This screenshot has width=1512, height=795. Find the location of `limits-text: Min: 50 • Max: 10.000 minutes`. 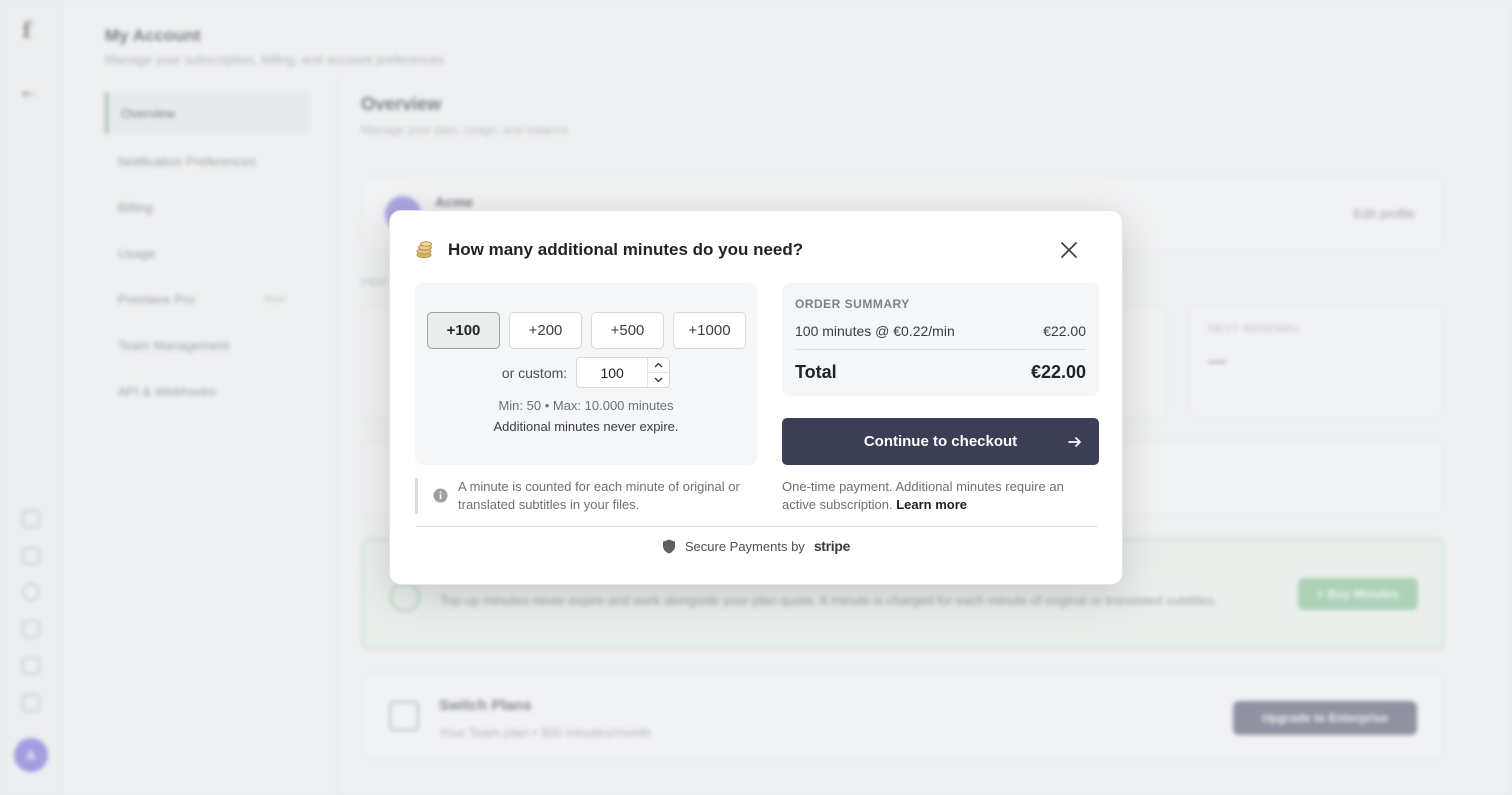

limits-text: Min: 50 • Max: 10.000 minutes is located at coordinates (586, 405).